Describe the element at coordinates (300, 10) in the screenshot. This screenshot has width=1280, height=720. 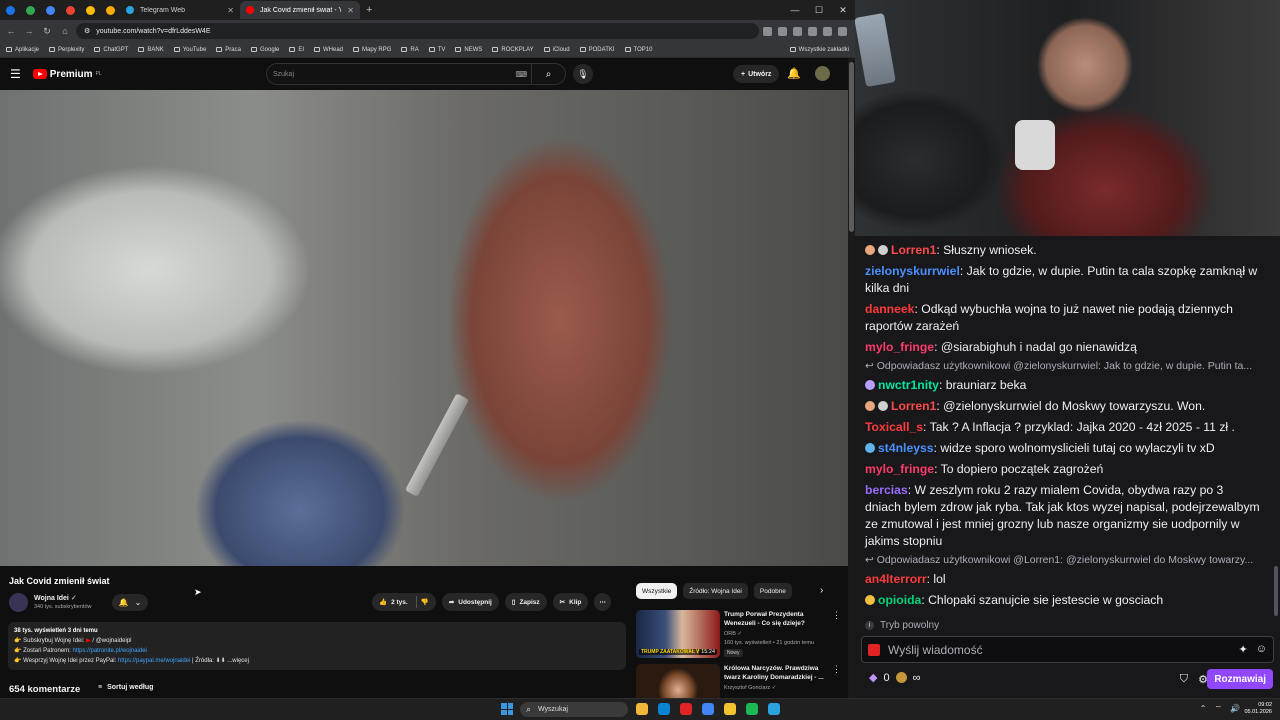
I see `tab-youtube-video: Jak Covid zmienił świat - Yo ✕` at that location.